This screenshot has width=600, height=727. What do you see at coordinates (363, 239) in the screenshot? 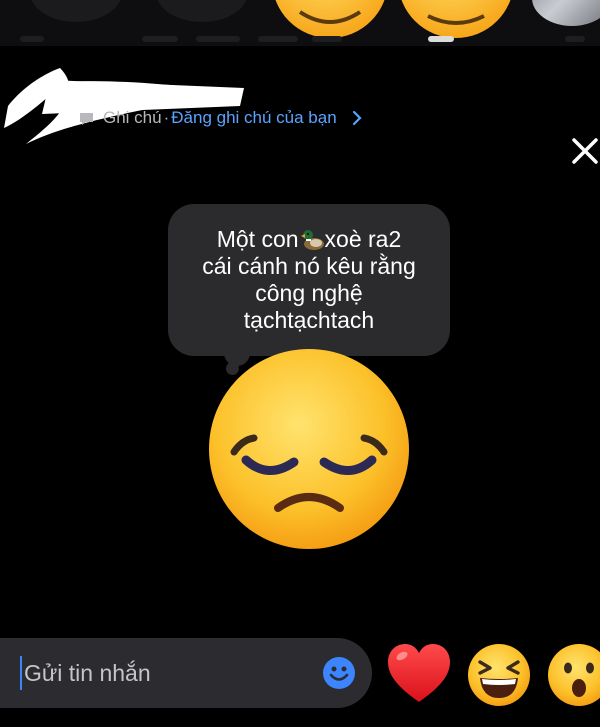
I see `note-line-1-end: xoè ra2` at bounding box center [363, 239].